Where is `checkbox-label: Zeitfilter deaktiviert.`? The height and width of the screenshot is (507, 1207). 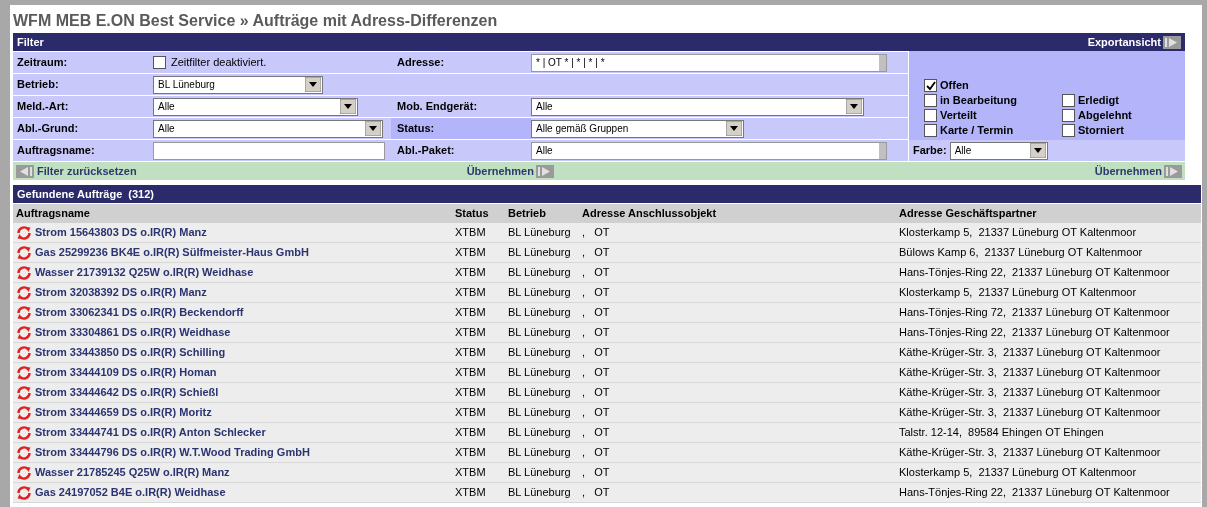
checkbox-label: Zeitfilter deaktiviert. is located at coordinates (219, 63).